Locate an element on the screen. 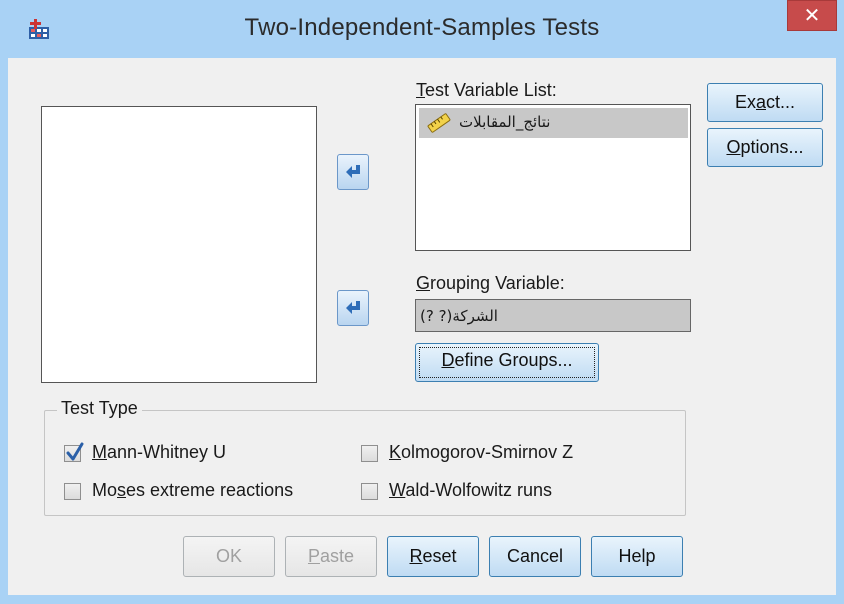  moses-extreme-label: Moses extreme reactions is located at coordinates (192, 490).